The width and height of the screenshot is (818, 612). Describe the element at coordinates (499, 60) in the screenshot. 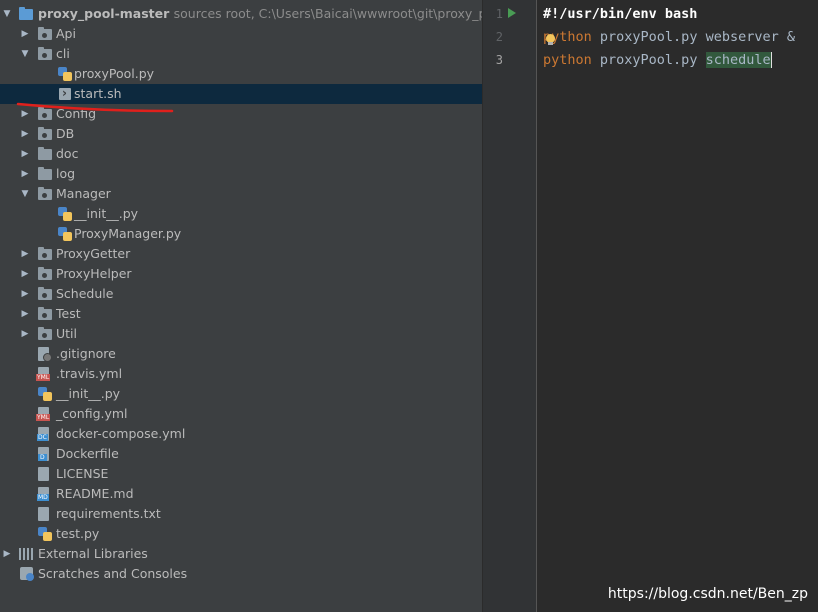

I see `line-number: 3` at that location.